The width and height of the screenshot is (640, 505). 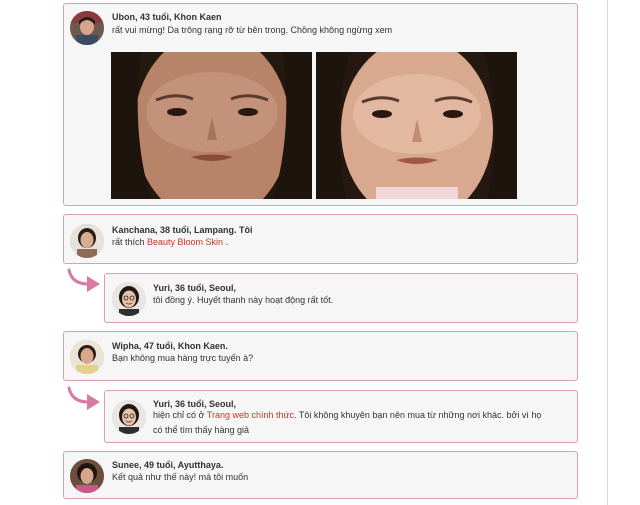 I want to click on commenter-name: Yuri, 36 tuổi, Seoul,, so click(x=195, y=288).